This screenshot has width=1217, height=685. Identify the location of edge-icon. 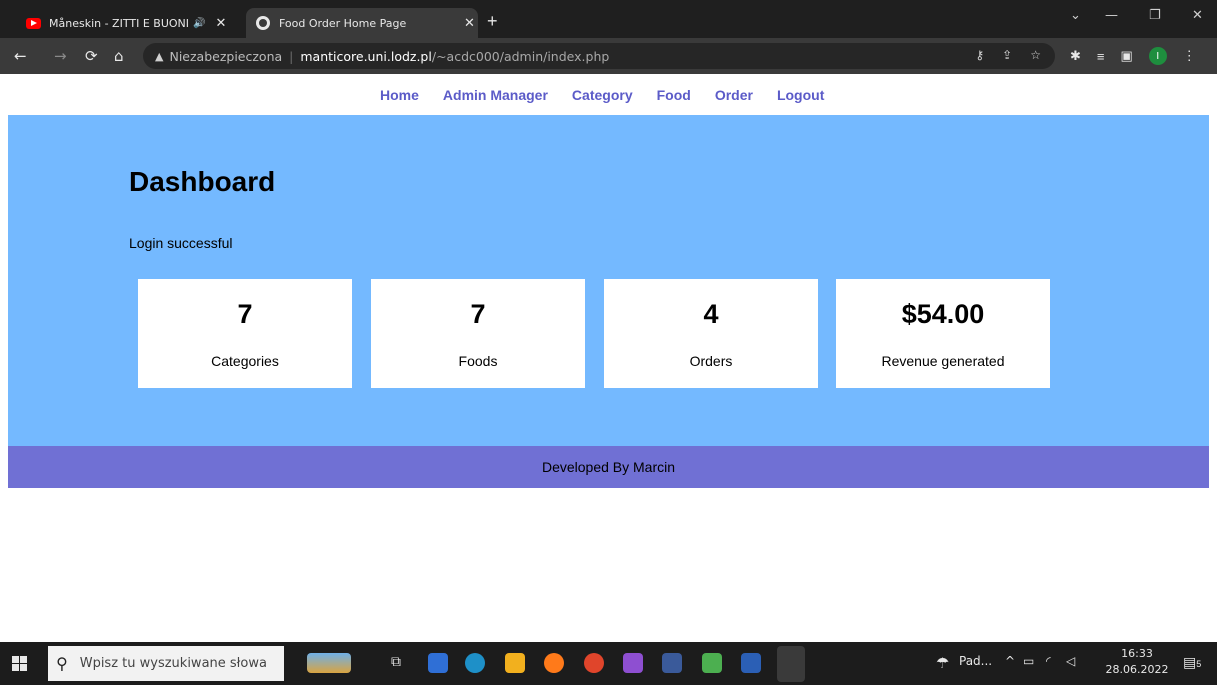
(475, 663).